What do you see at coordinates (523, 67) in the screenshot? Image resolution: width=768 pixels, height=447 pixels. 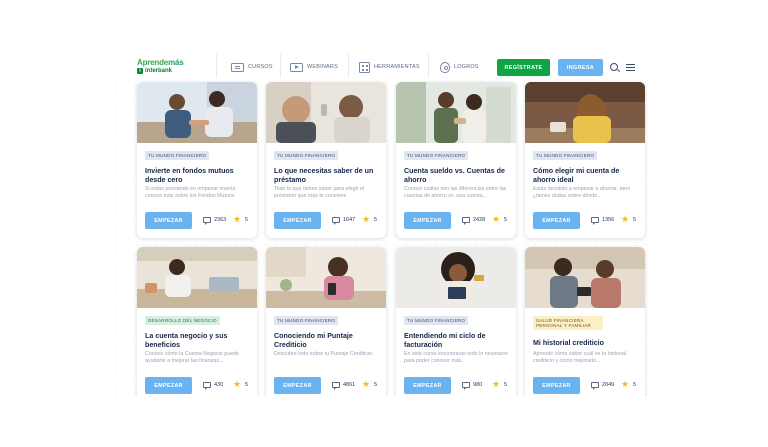 I see `register-button: REGÍSTRATE` at bounding box center [523, 67].